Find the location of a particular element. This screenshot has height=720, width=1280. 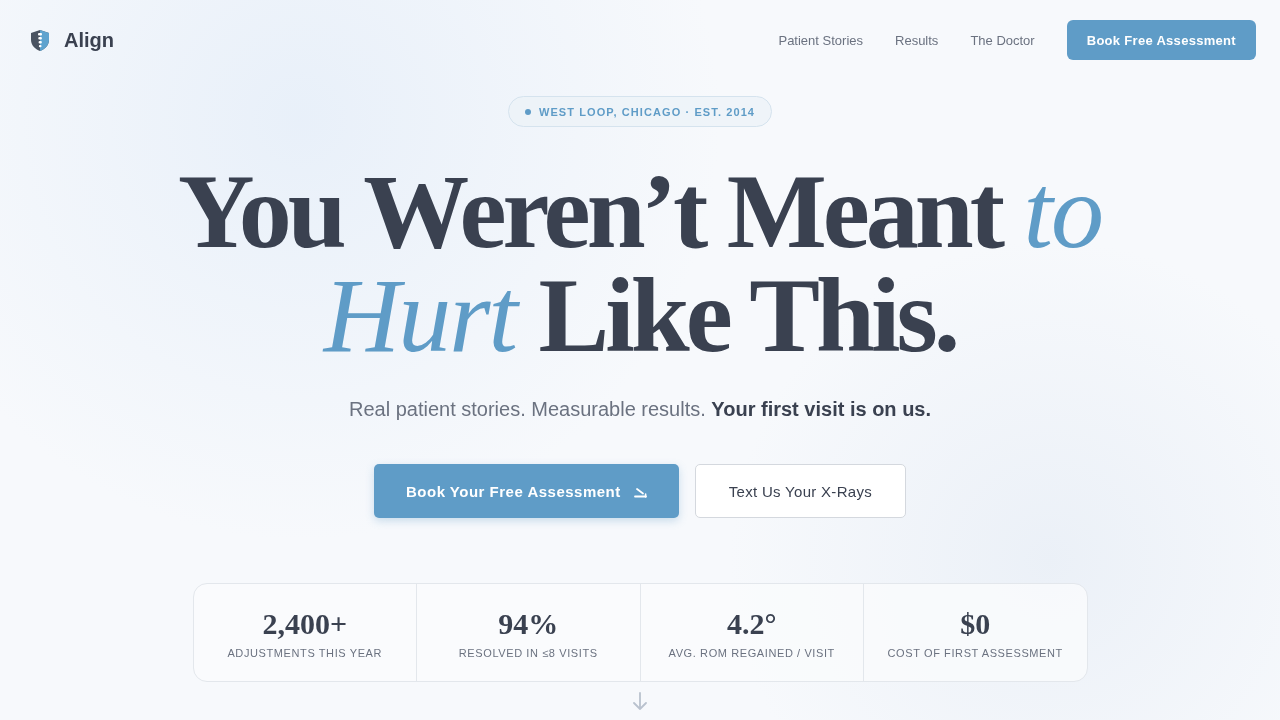

dot-icon is located at coordinates (527, 111).